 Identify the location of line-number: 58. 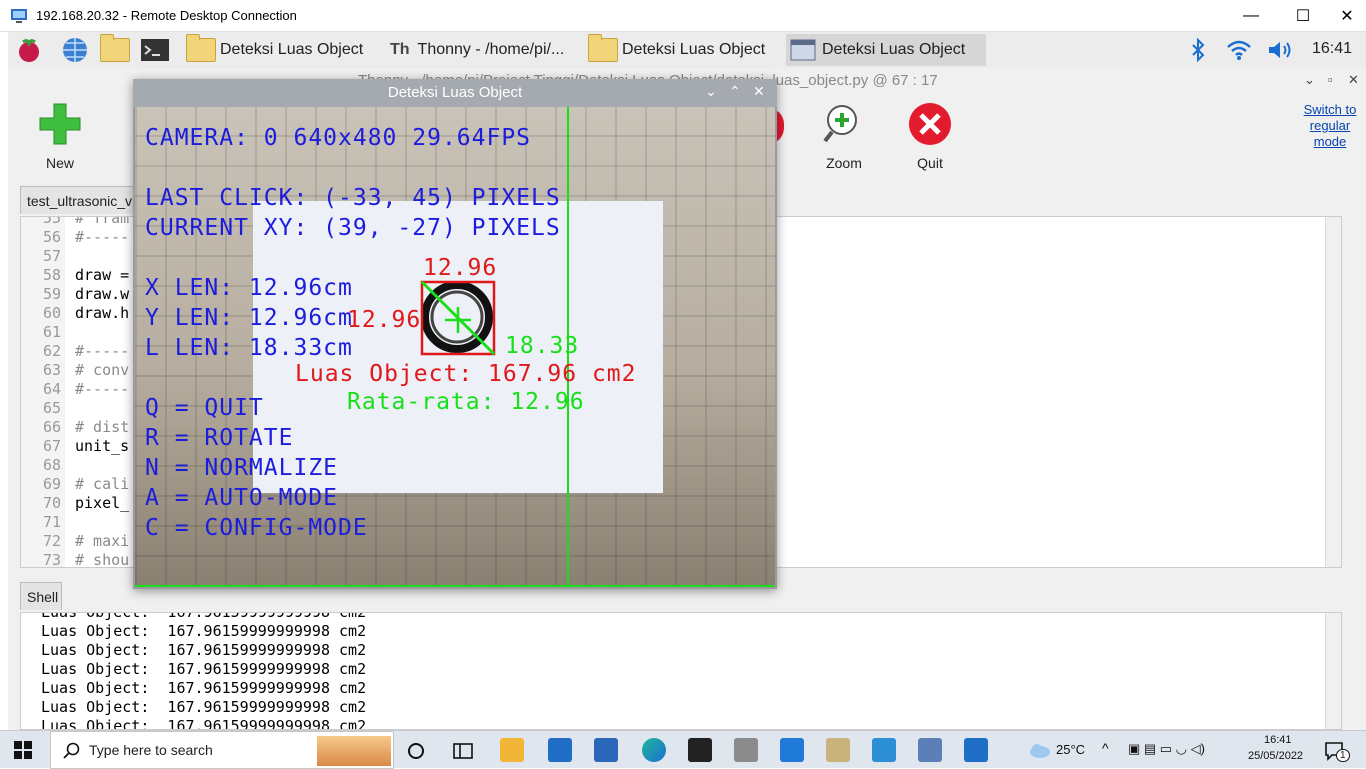
(51, 275).